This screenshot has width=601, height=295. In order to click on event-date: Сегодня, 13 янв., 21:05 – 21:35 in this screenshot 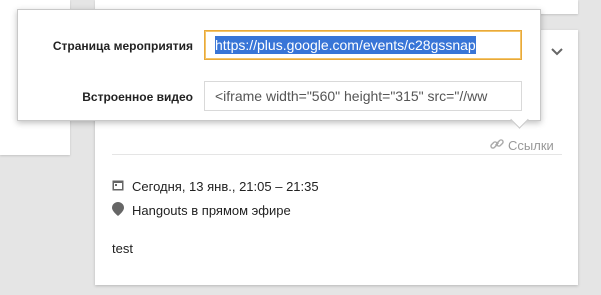, I will do `click(225, 186)`.